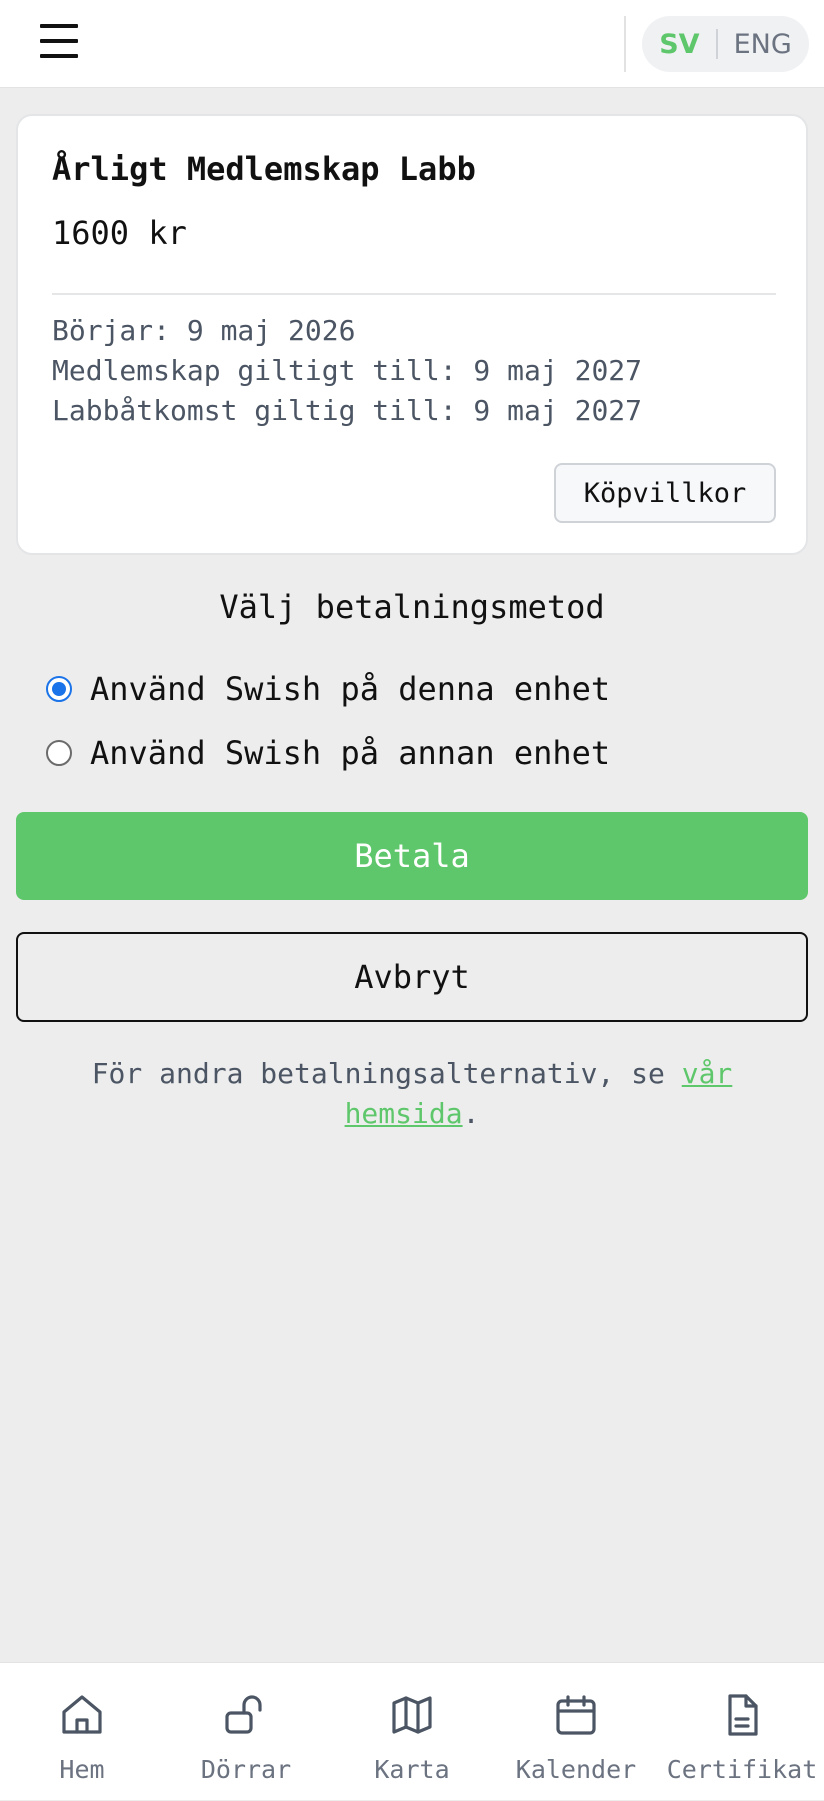 This screenshot has height=1801, width=824. Describe the element at coordinates (414, 294) in the screenshot. I see `card-divider` at that location.